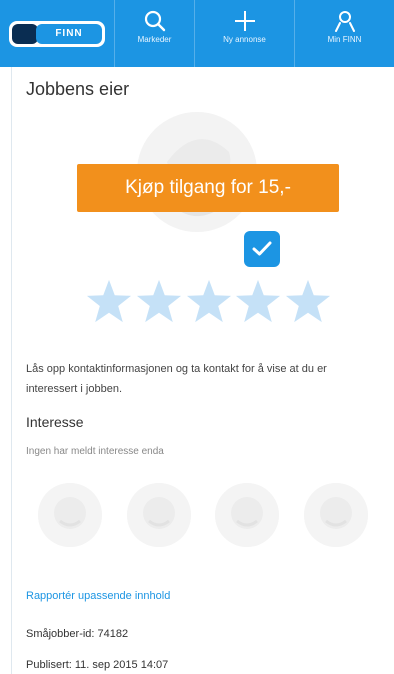 This screenshot has height=674, width=394. What do you see at coordinates (344, 39) in the screenshot?
I see `tab-min-finn-label: Min FINN` at bounding box center [344, 39].